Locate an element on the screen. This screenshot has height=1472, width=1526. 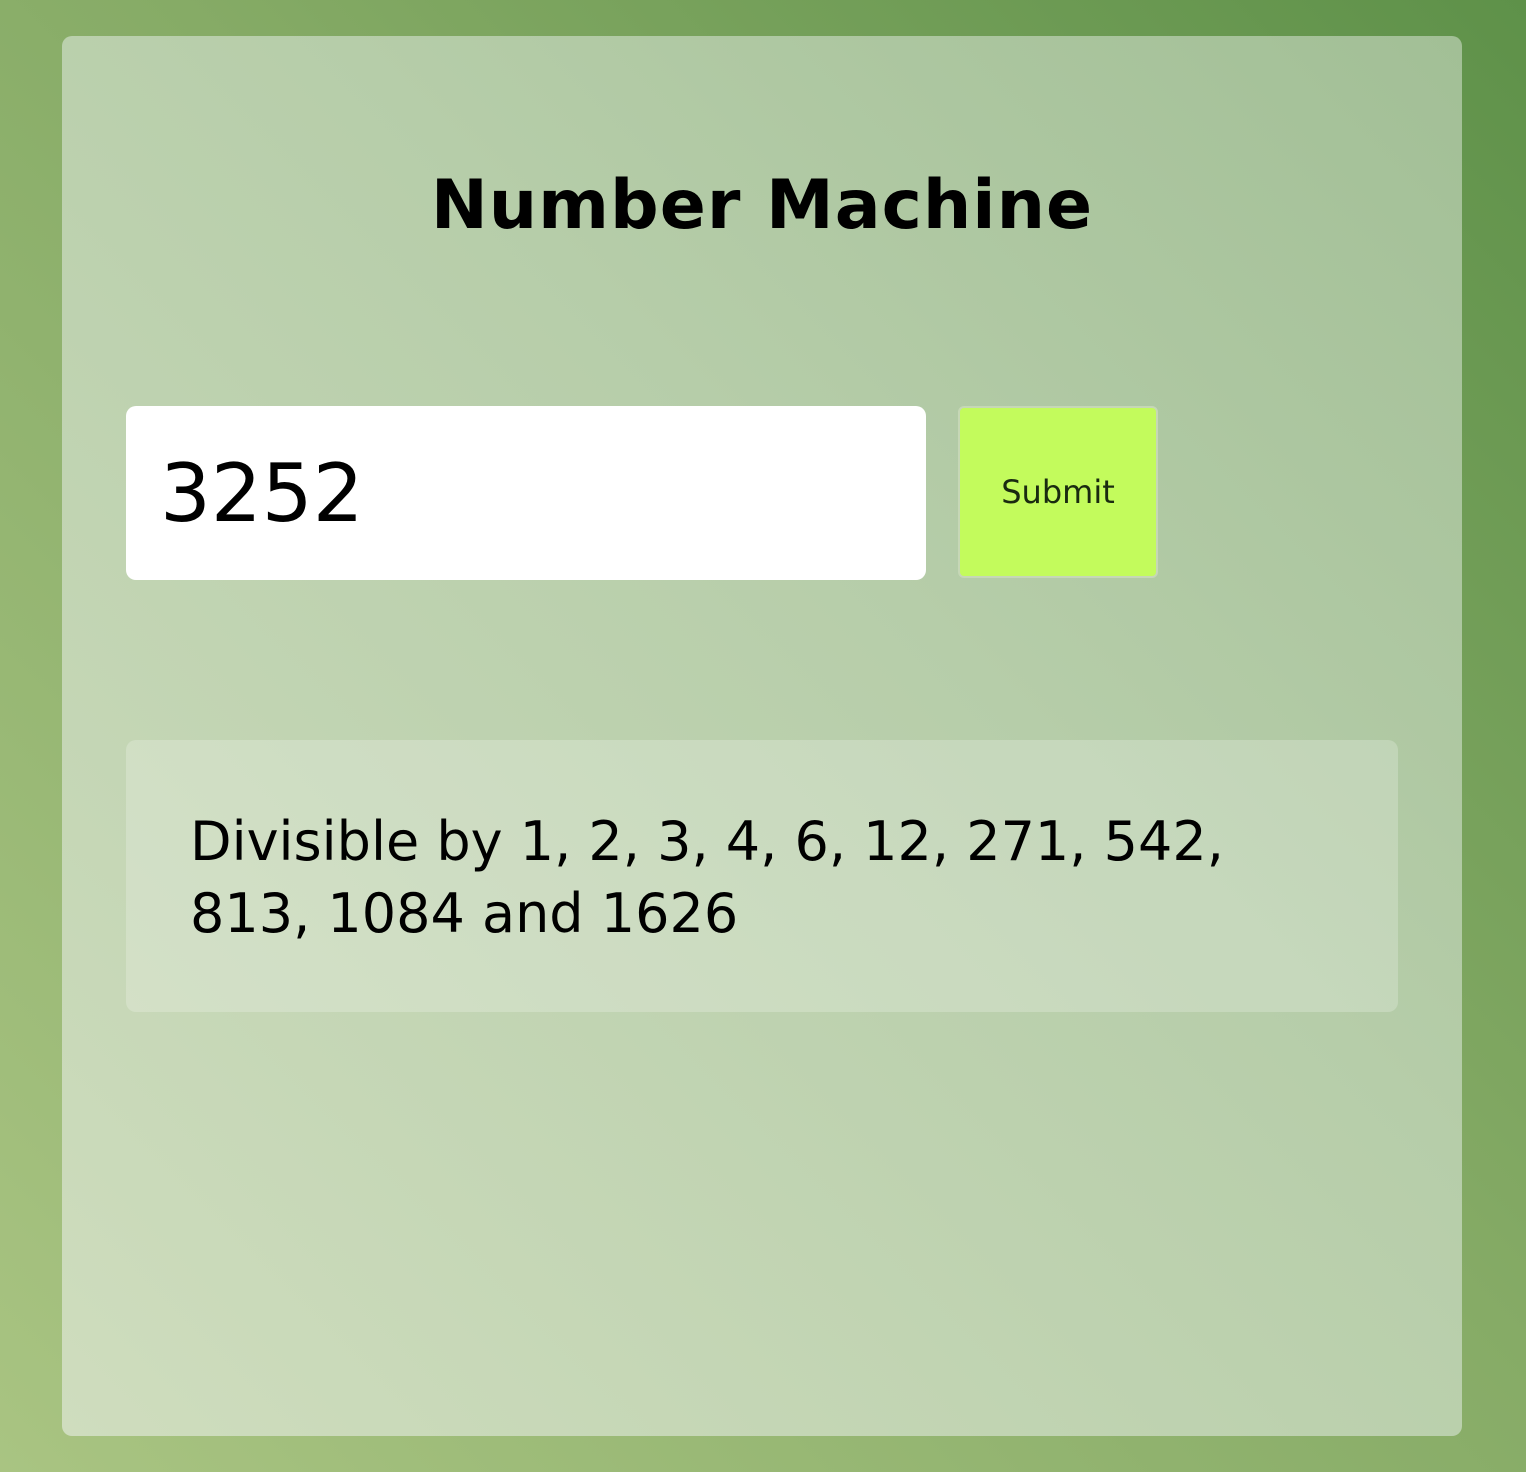
page-title: Number Machine is located at coordinates (762, 205).